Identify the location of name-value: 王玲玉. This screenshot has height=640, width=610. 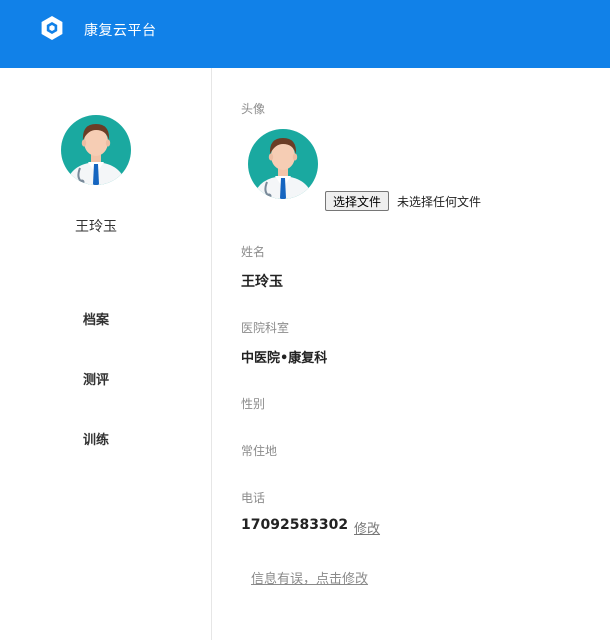
(262, 282).